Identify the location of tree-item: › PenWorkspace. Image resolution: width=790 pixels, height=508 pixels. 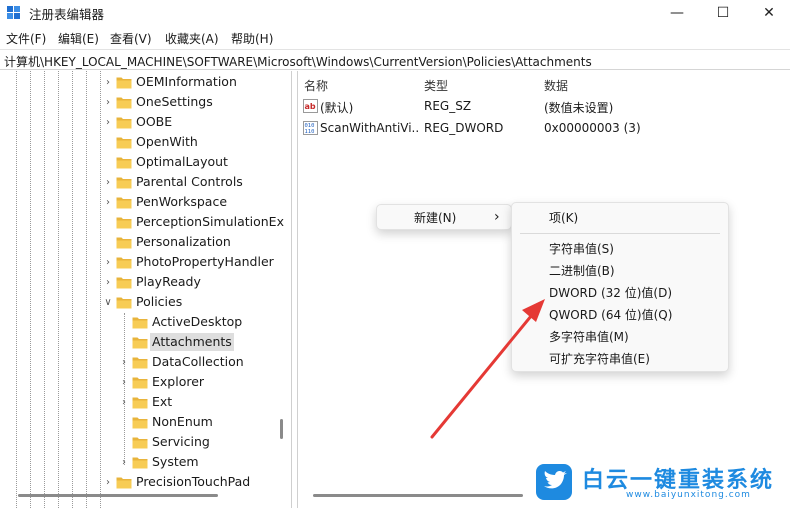
(145, 202).